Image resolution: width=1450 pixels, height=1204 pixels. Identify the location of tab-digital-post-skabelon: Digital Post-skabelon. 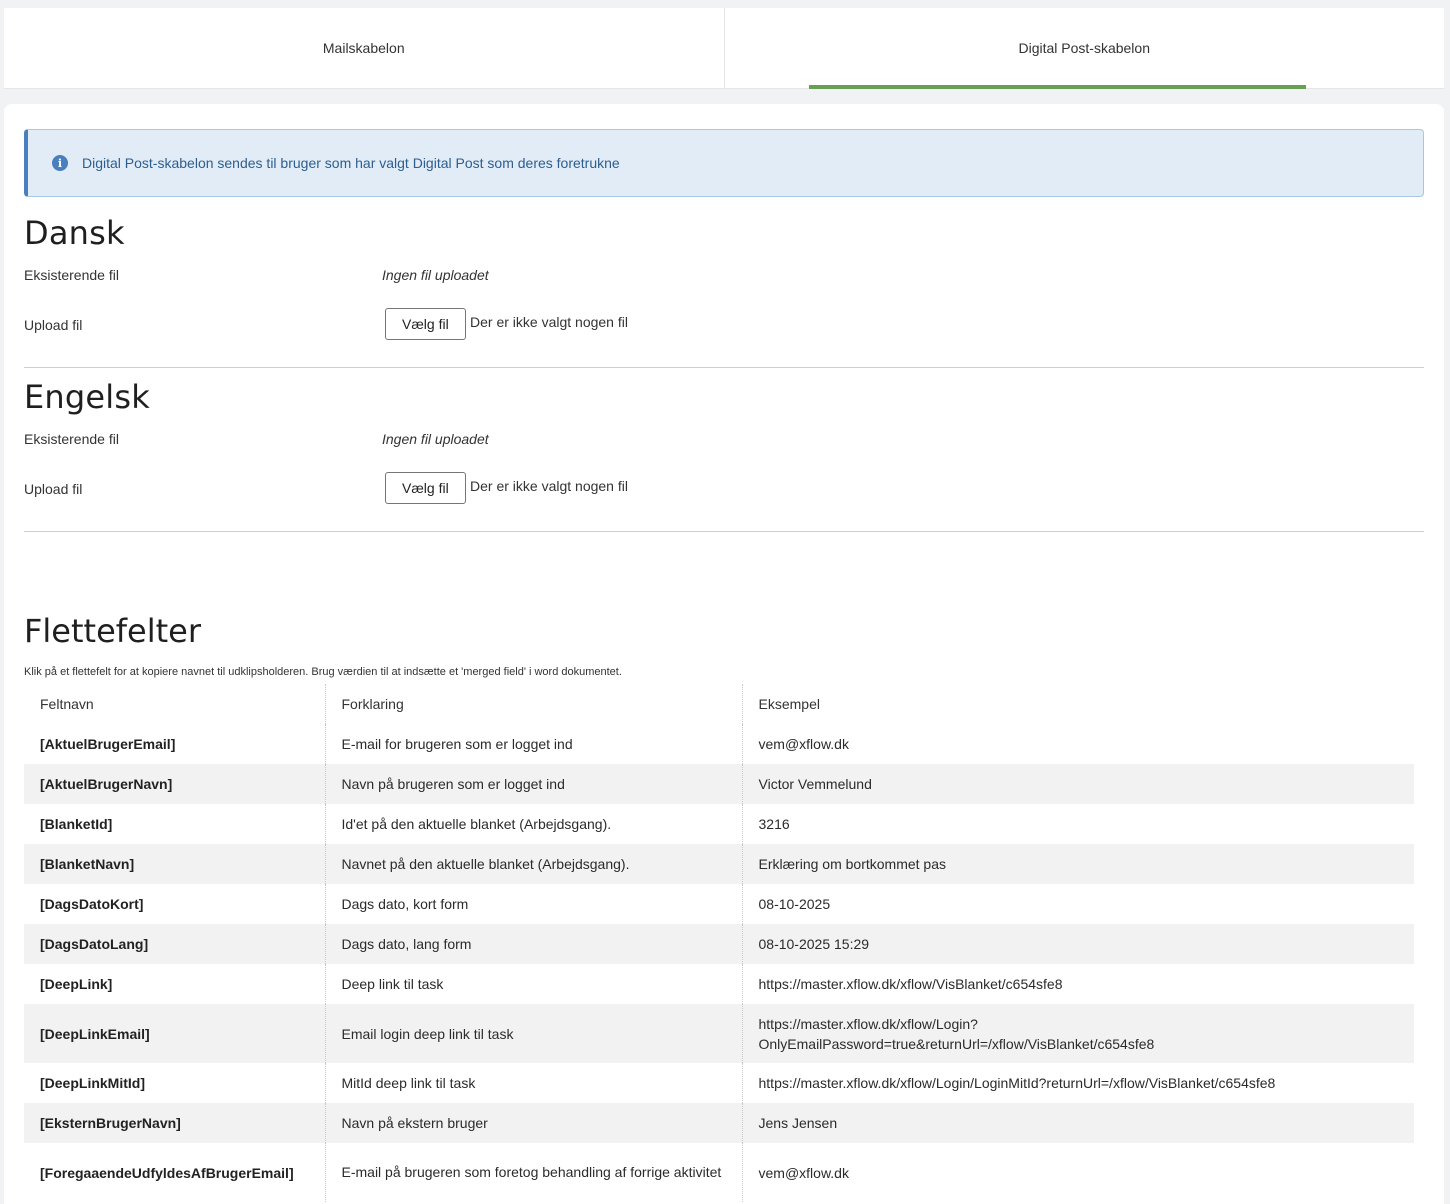
(1084, 48).